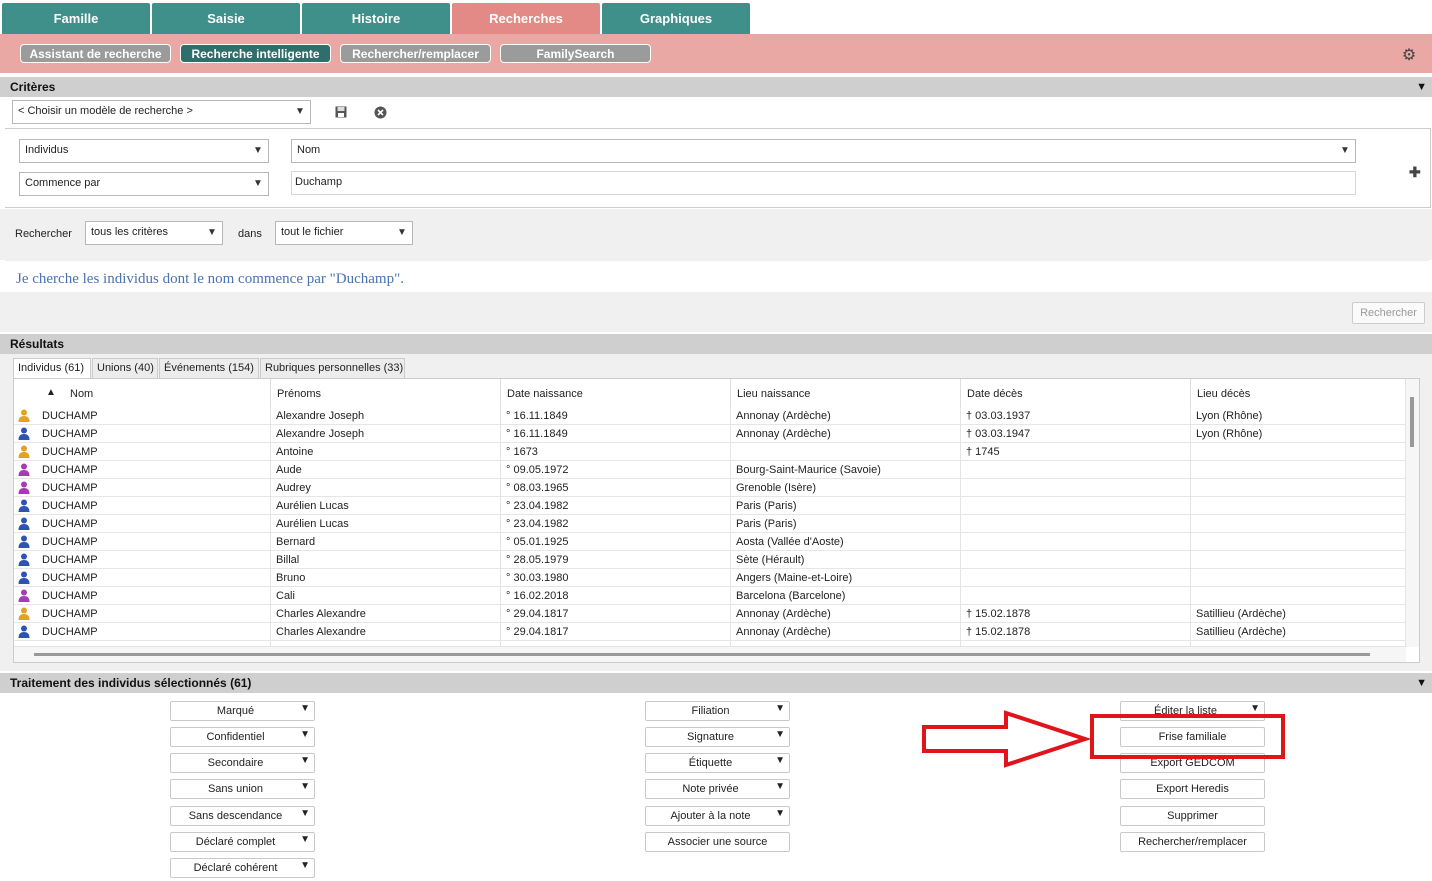 The height and width of the screenshot is (881, 1432). What do you see at coordinates (717, 789) in the screenshot?
I see `action-note-privee: Note privée ▼` at bounding box center [717, 789].